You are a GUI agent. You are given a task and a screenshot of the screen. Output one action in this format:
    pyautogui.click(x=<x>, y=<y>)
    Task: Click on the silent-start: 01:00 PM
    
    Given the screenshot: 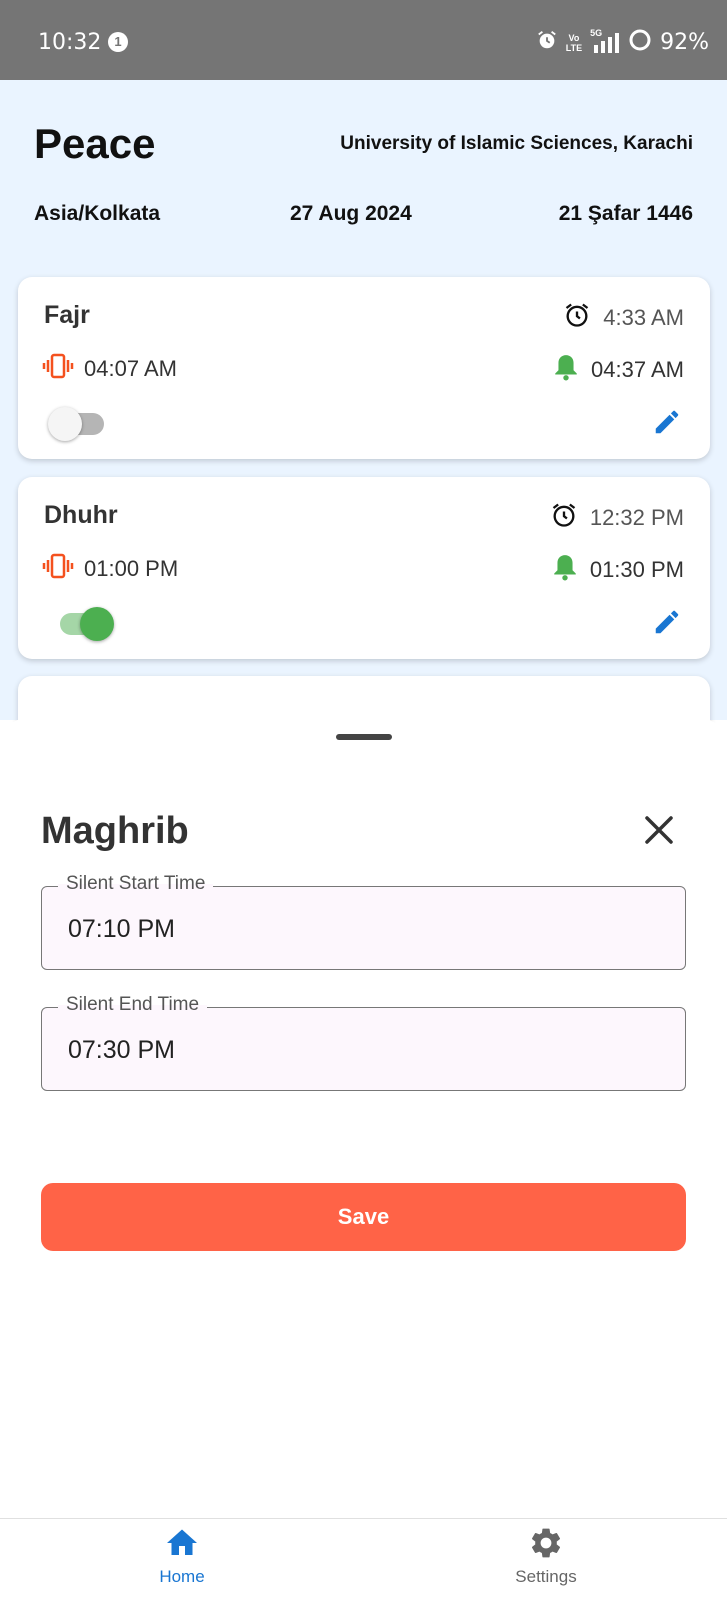 What is the action you would take?
    pyautogui.click(x=110, y=569)
    